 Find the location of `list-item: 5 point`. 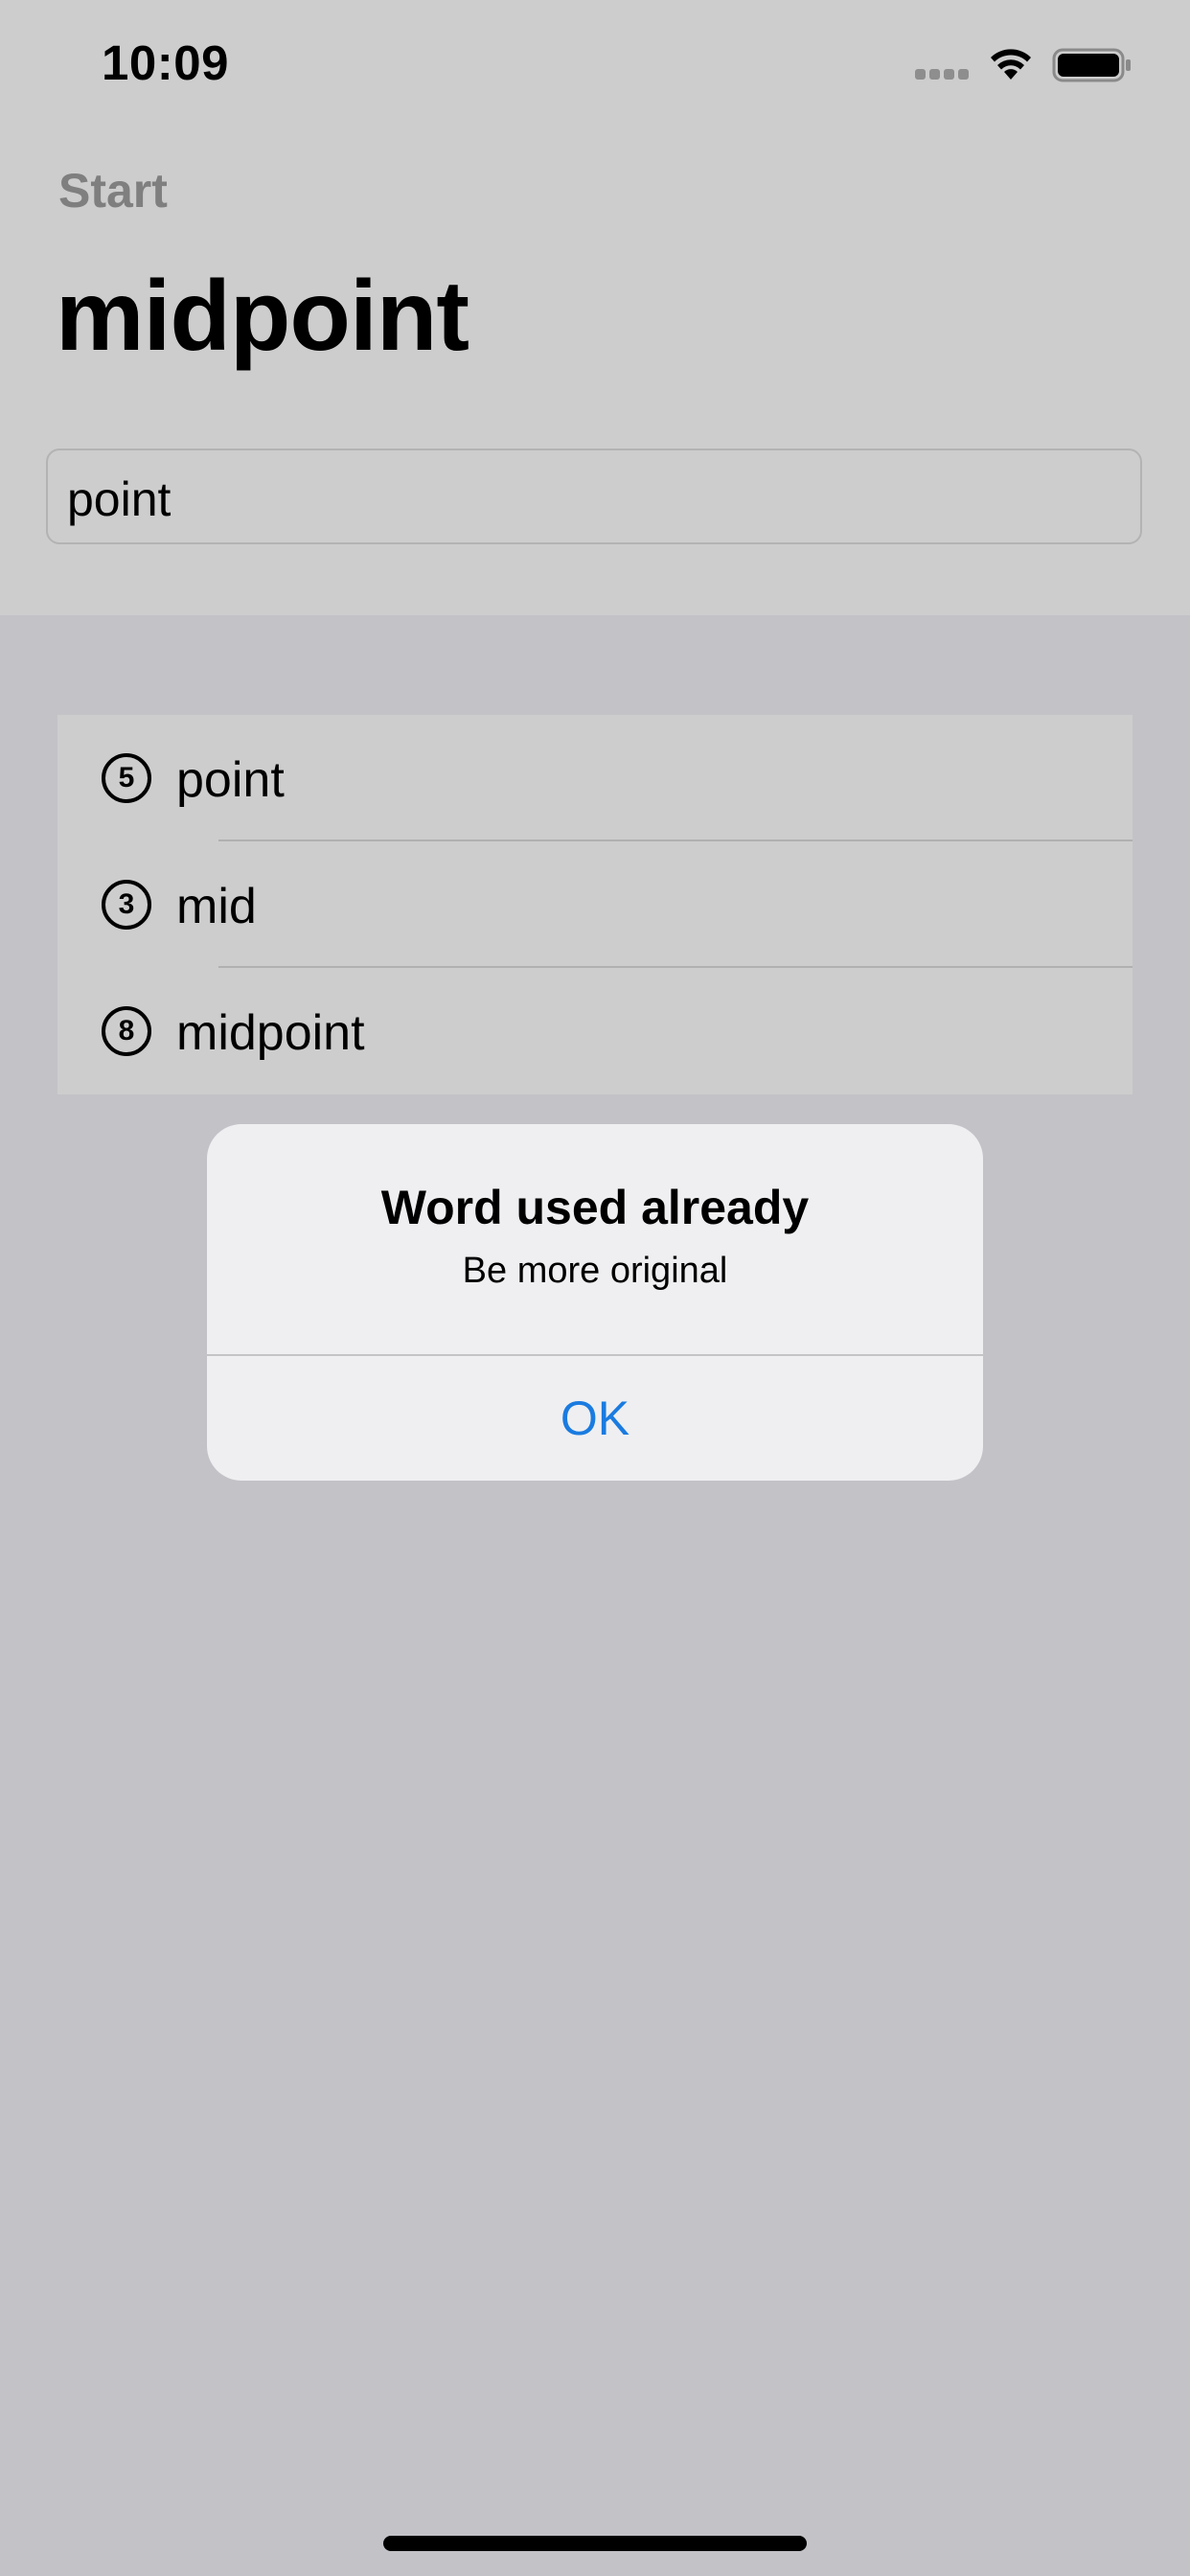

list-item: 5 point is located at coordinates (595, 778).